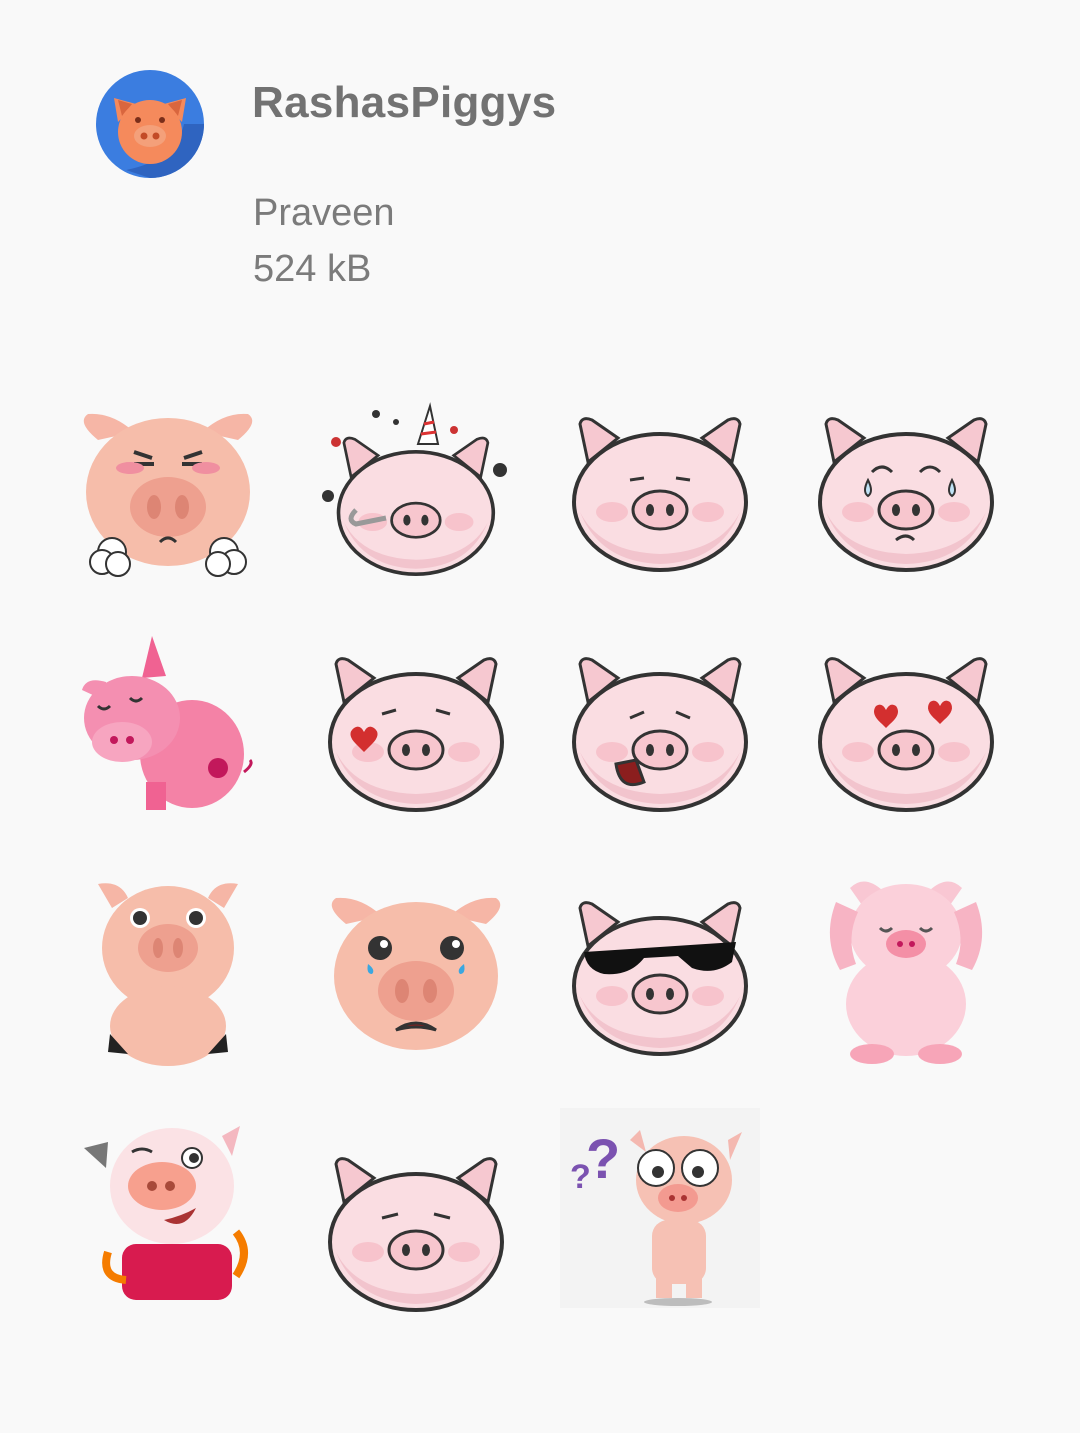 Image resolution: width=1080 pixels, height=1433 pixels. I want to click on winking-pig-sticker, so click(172, 1212).